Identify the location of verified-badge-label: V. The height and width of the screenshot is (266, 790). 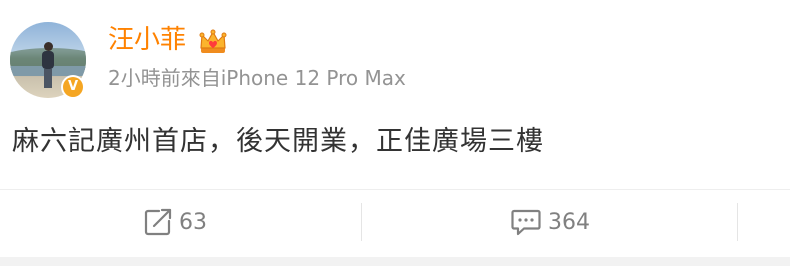
(73, 87).